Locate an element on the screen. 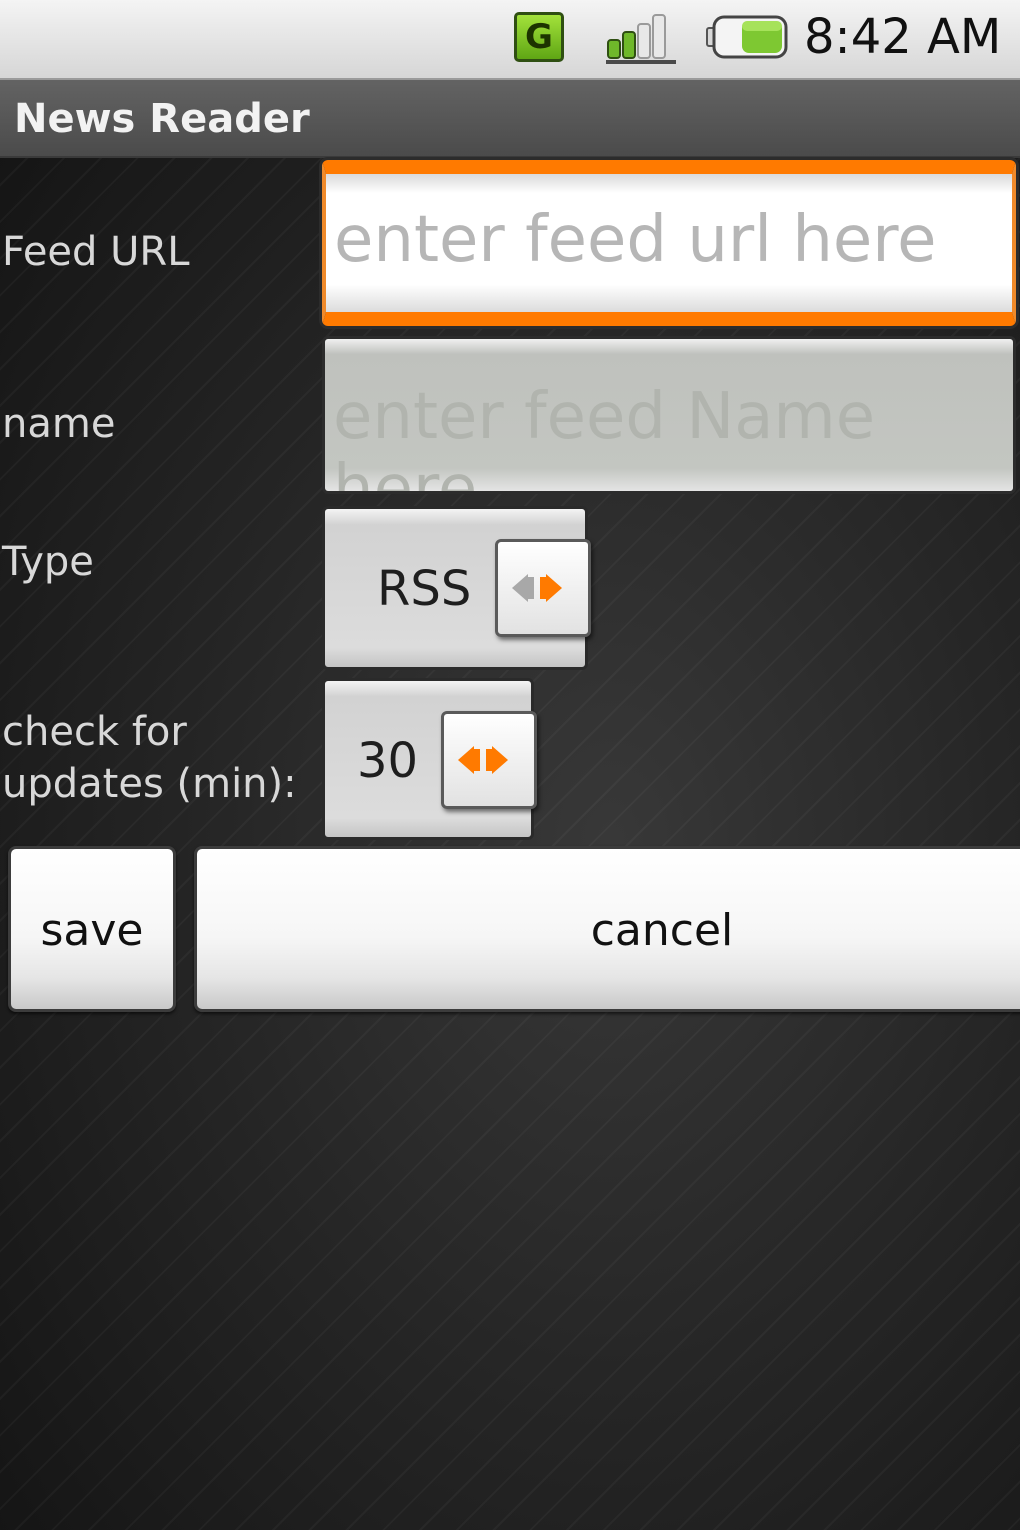  feed-url-placeholder: enter feed url here is located at coordinates (635, 240).